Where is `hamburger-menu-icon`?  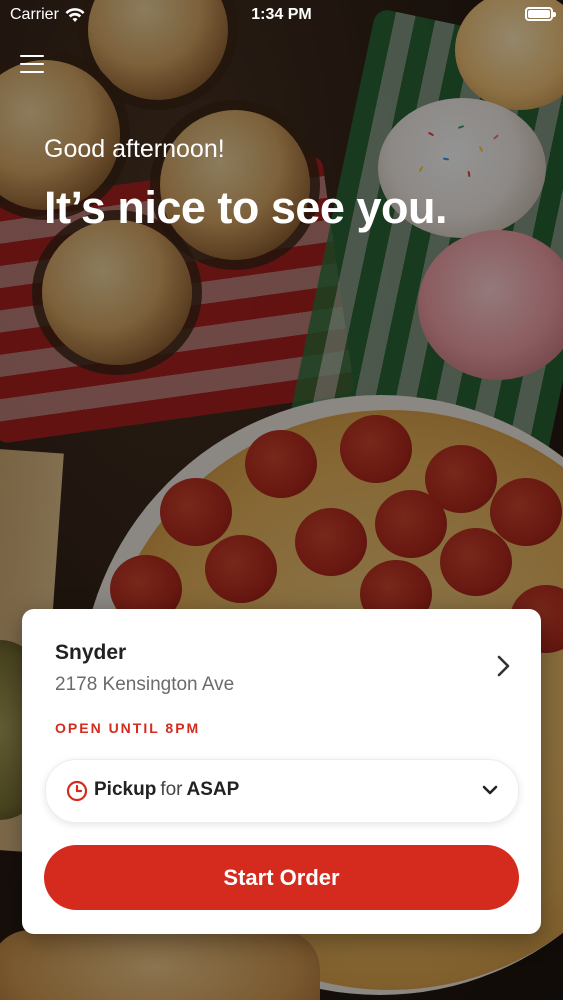
hamburger-menu-icon is located at coordinates (33, 64).